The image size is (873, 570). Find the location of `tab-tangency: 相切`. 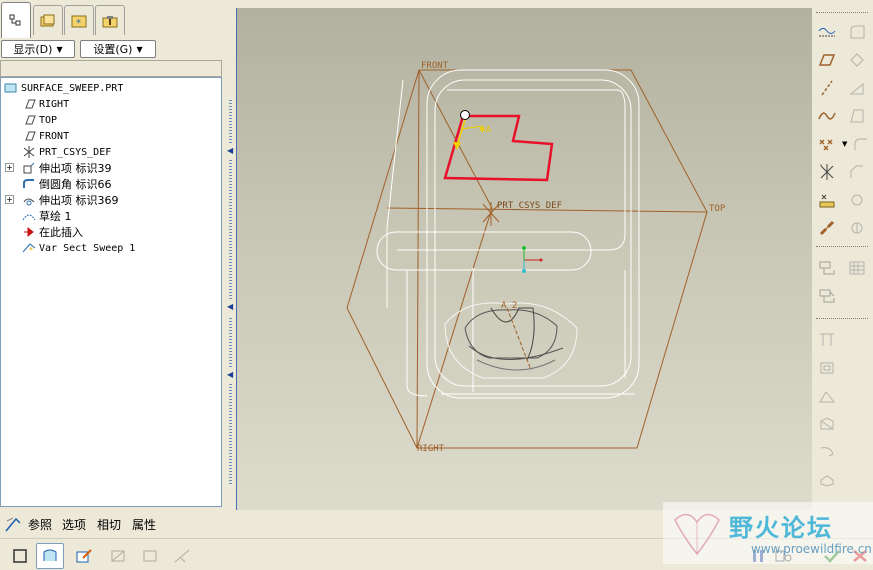

tab-tangency: 相切 is located at coordinates (109, 524).